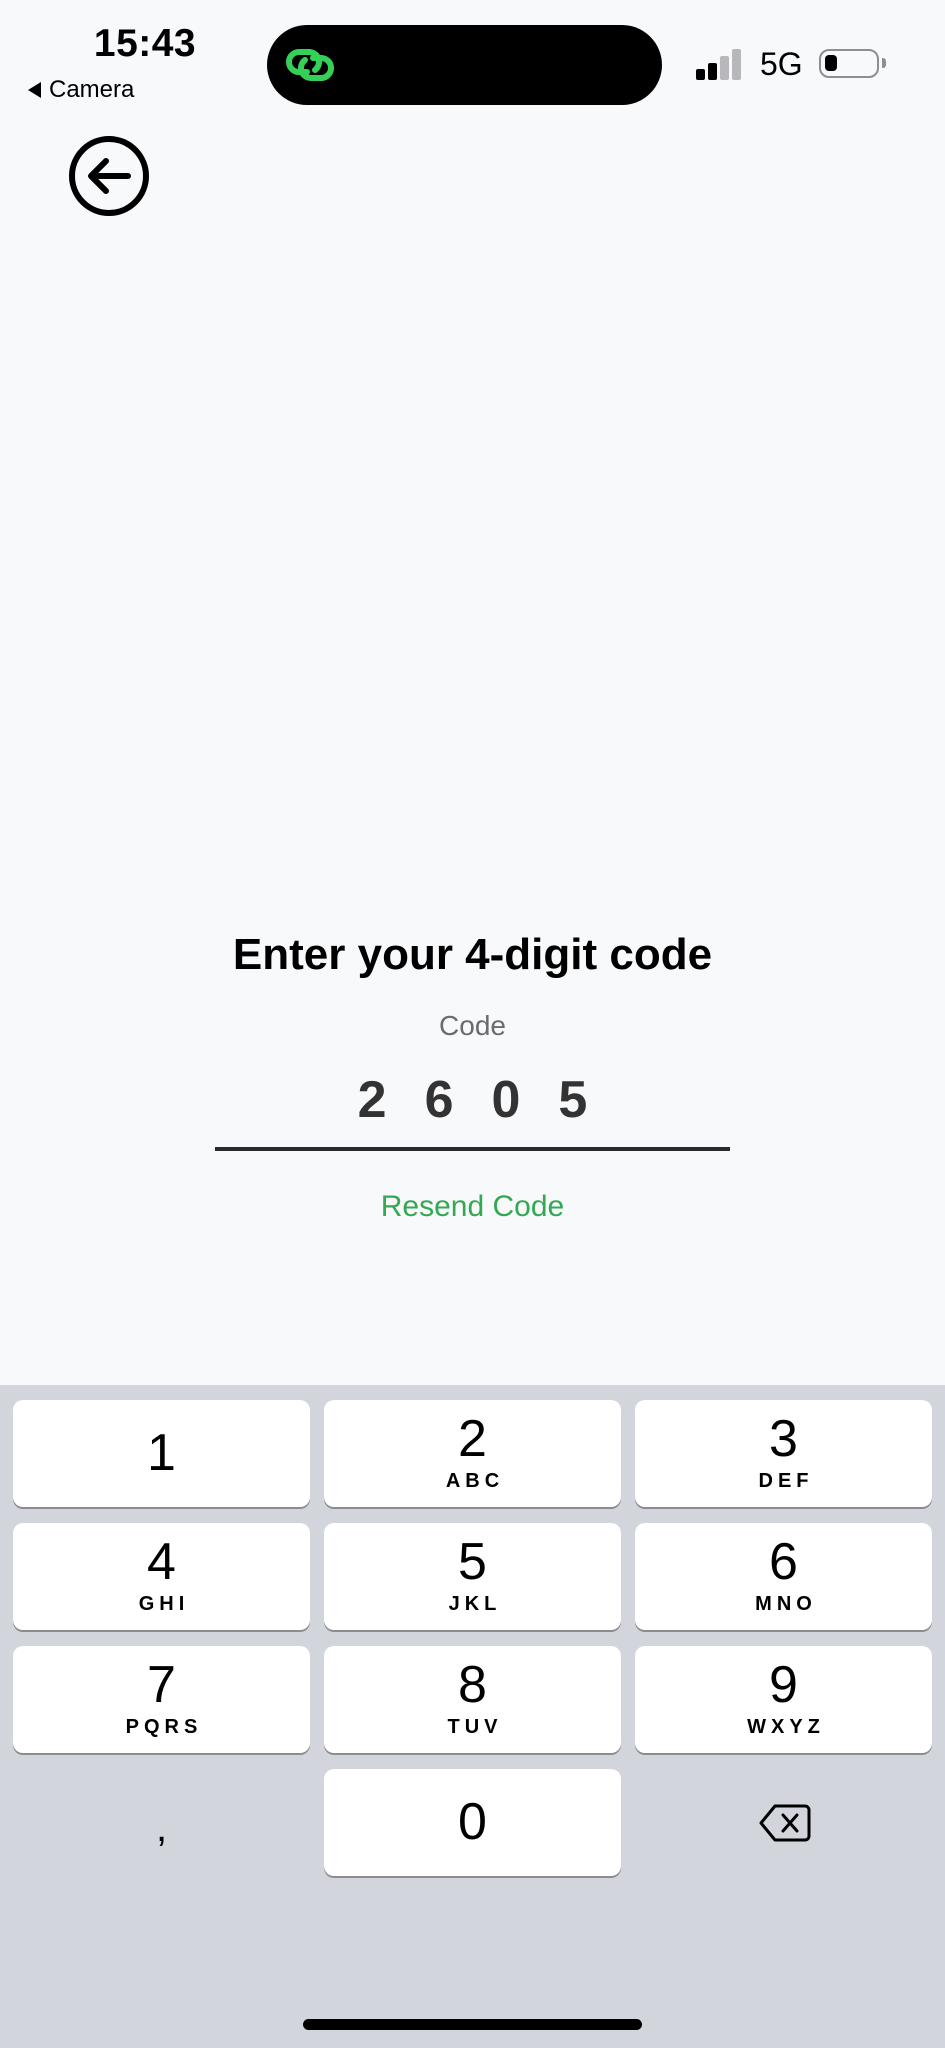 Image resolution: width=945 pixels, height=2048 pixels. I want to click on key-0: 0, so click(472, 1822).